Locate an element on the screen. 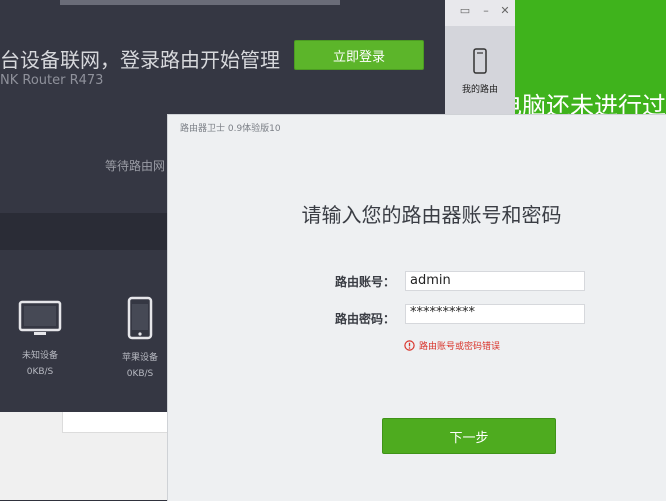 This screenshot has width=666, height=501. dialog-title: 路由器卫士 0.9体验版10 is located at coordinates (230, 129).